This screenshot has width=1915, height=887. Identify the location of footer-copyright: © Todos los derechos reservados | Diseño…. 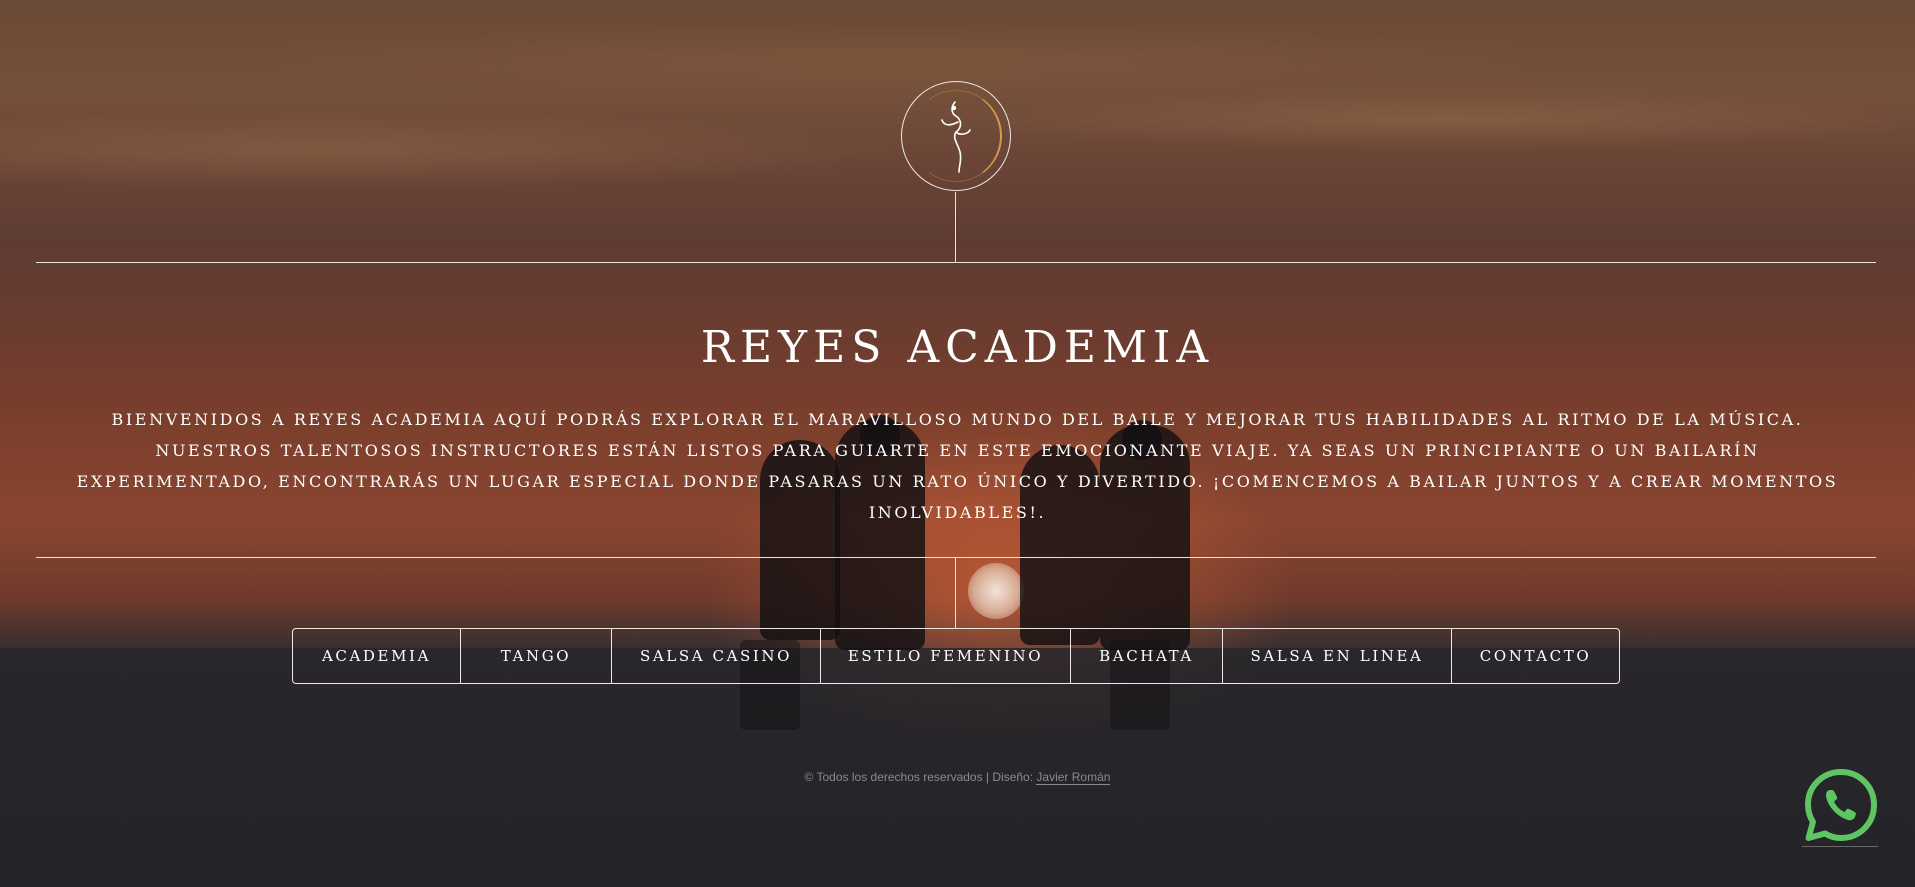
(919, 777).